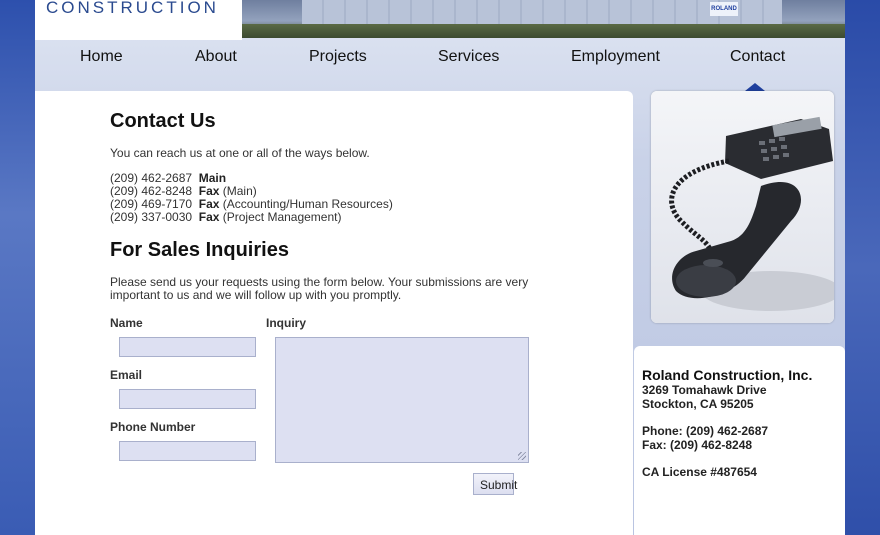 The height and width of the screenshot is (535, 880). Describe the element at coordinates (543, 31) in the screenshot. I see `header-photo-shrubs` at that location.